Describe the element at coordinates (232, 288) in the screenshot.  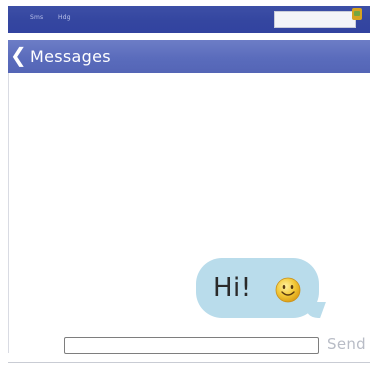
I see `message-text: Hi!` at that location.